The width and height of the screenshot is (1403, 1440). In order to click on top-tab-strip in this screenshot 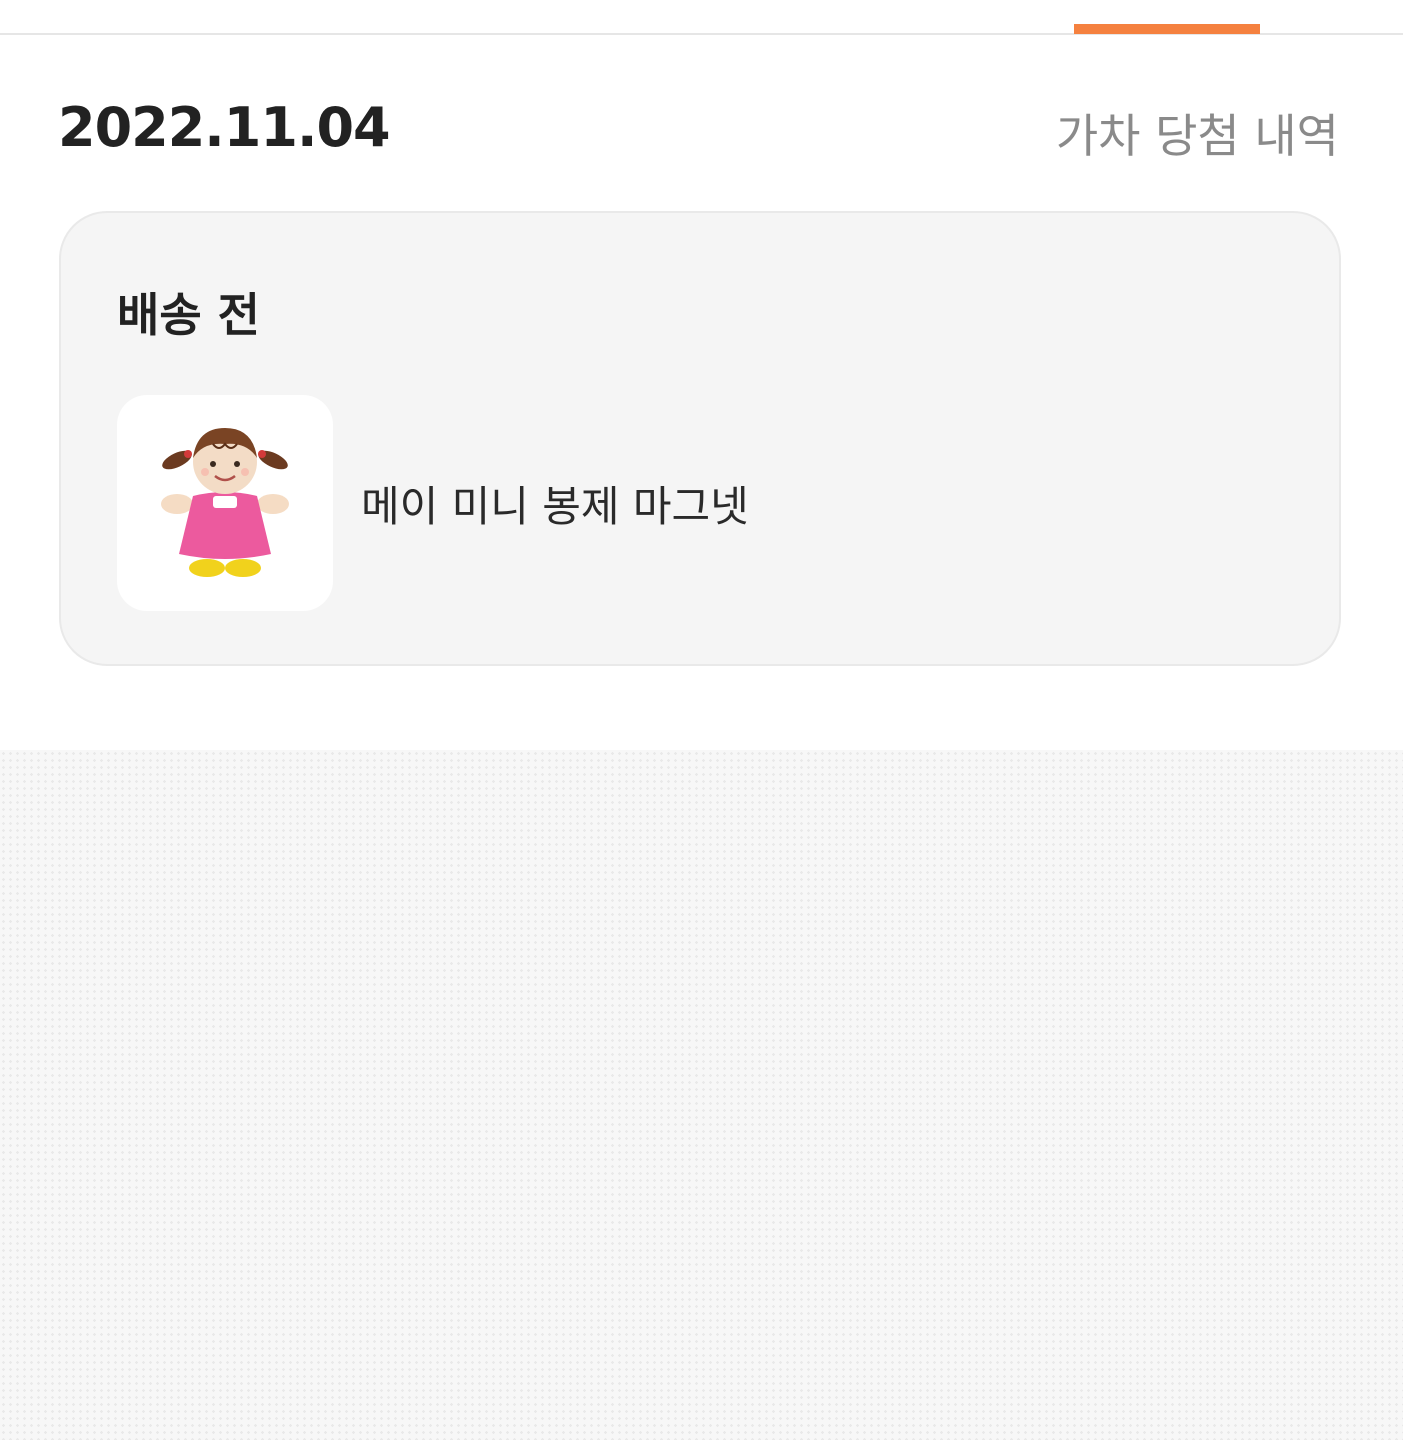, I will do `click(701, 17)`.